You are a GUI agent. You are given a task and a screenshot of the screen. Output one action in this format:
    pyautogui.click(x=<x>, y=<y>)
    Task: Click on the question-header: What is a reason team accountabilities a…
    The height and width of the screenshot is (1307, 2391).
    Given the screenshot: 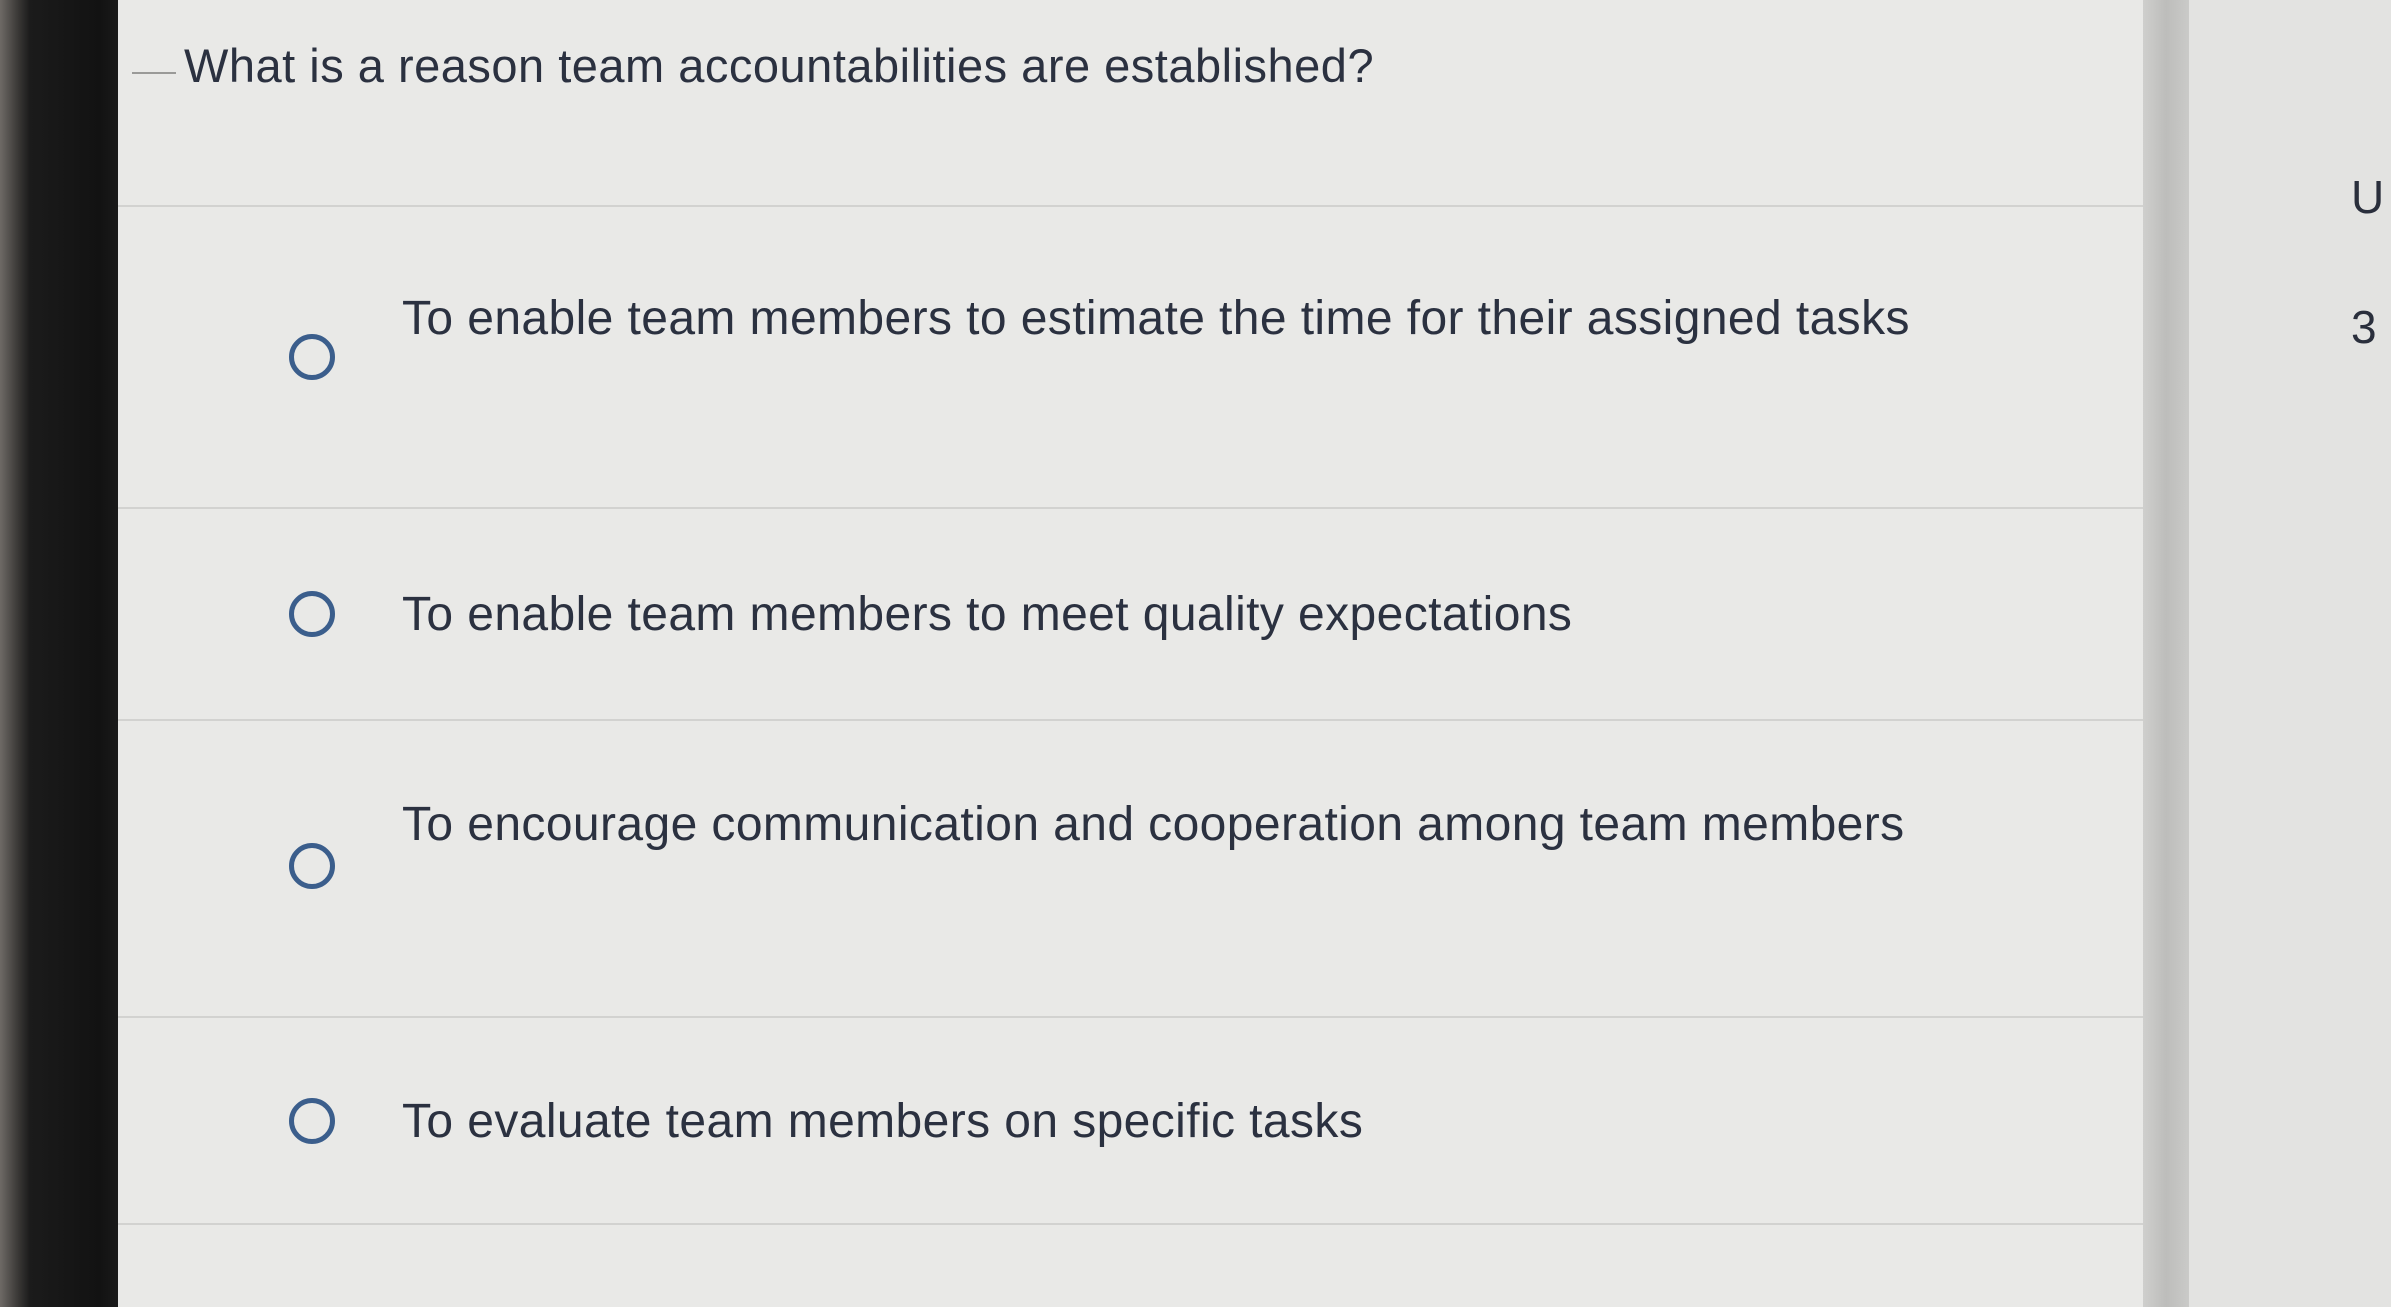 What is the action you would take?
    pyautogui.click(x=1130, y=102)
    